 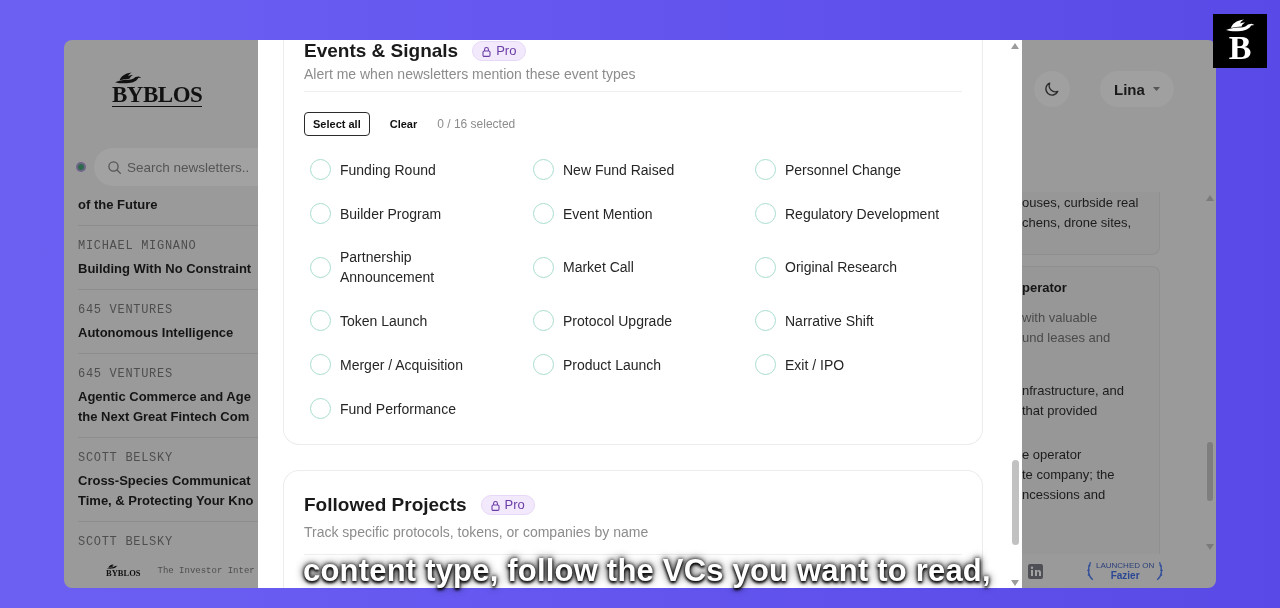 I want to click on card-text: e operator te company; the ncessions and, so click(x=1069, y=475).